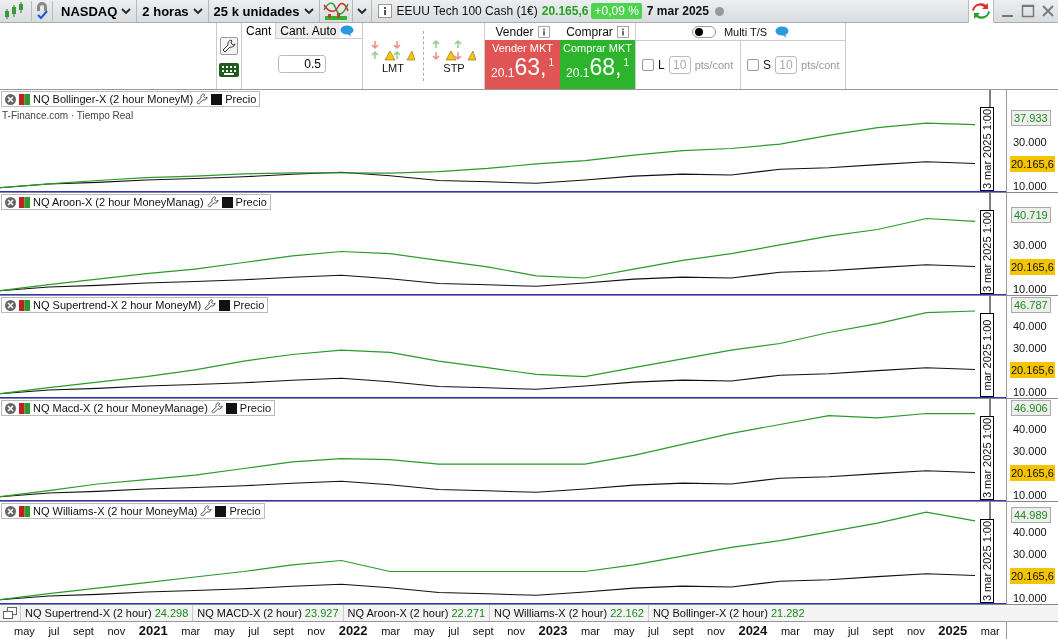 Image resolution: width=1058 pixels, height=639 pixels. What do you see at coordinates (703, 31) in the screenshot?
I see `multi-ts-toggle` at bounding box center [703, 31].